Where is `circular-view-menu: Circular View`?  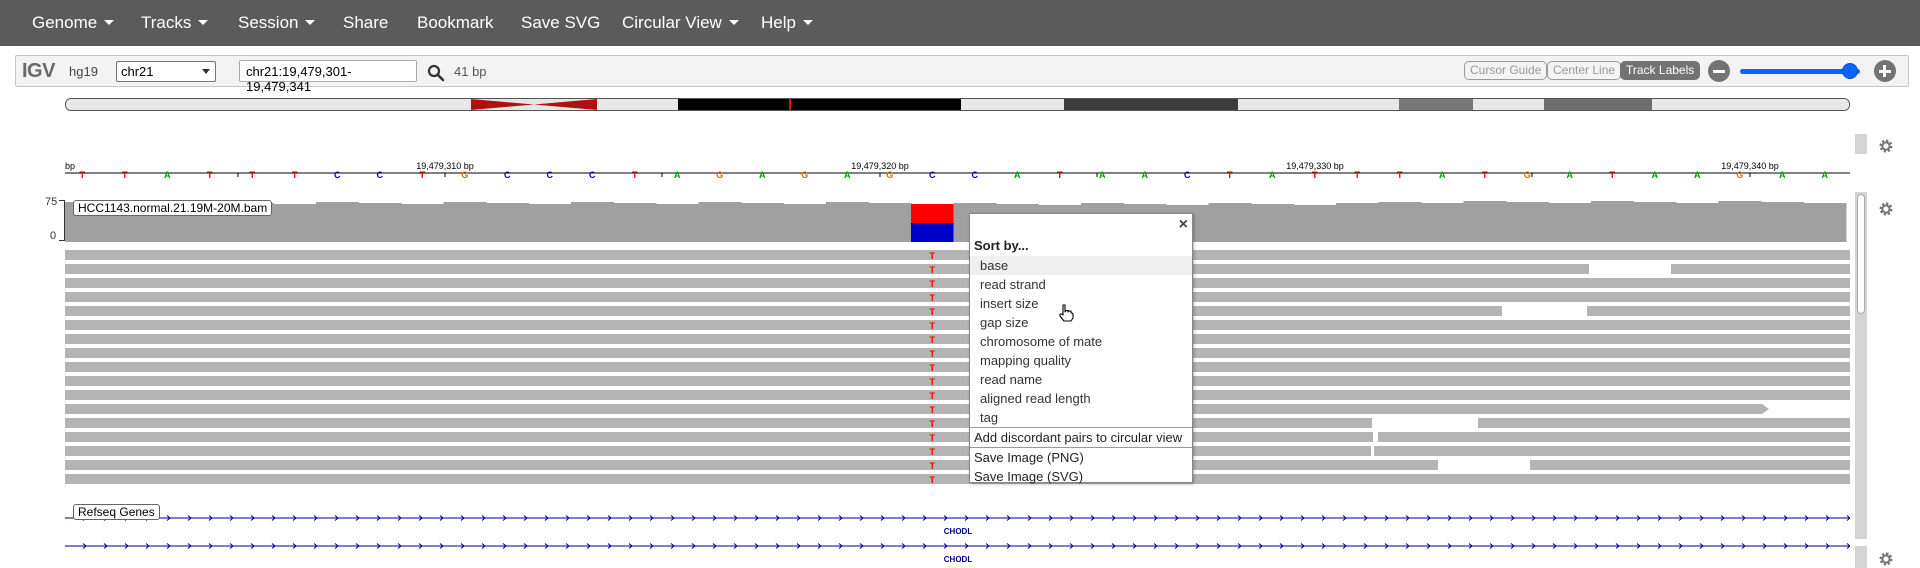 circular-view-menu: Circular View is located at coordinates (680, 23).